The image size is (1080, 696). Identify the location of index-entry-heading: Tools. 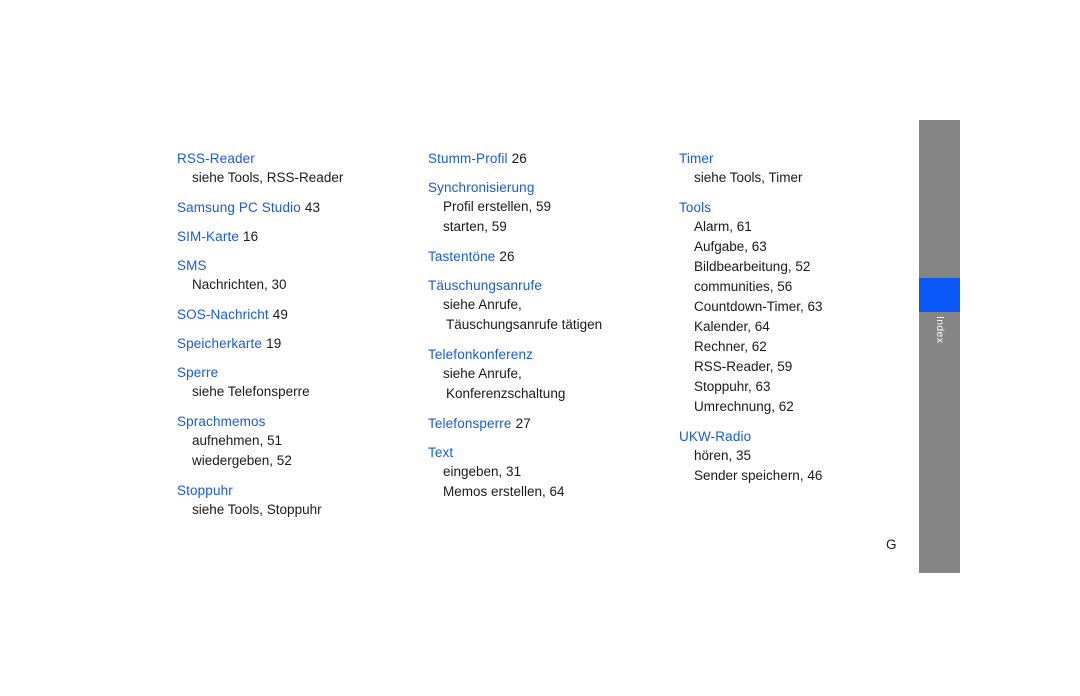
(788, 208).